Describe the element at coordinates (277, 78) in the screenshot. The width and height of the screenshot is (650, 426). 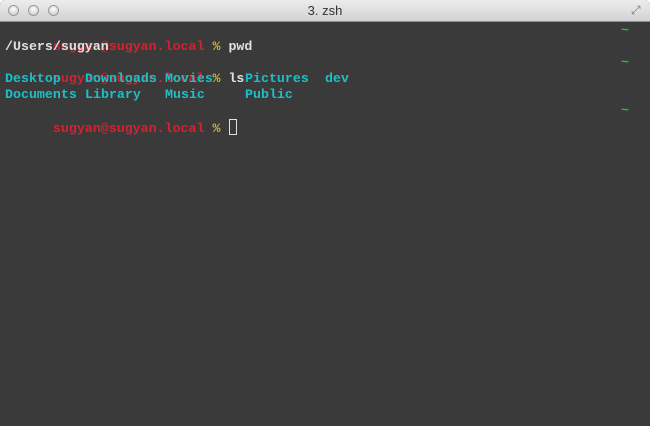
I see `directory-entry: Pictures` at that location.